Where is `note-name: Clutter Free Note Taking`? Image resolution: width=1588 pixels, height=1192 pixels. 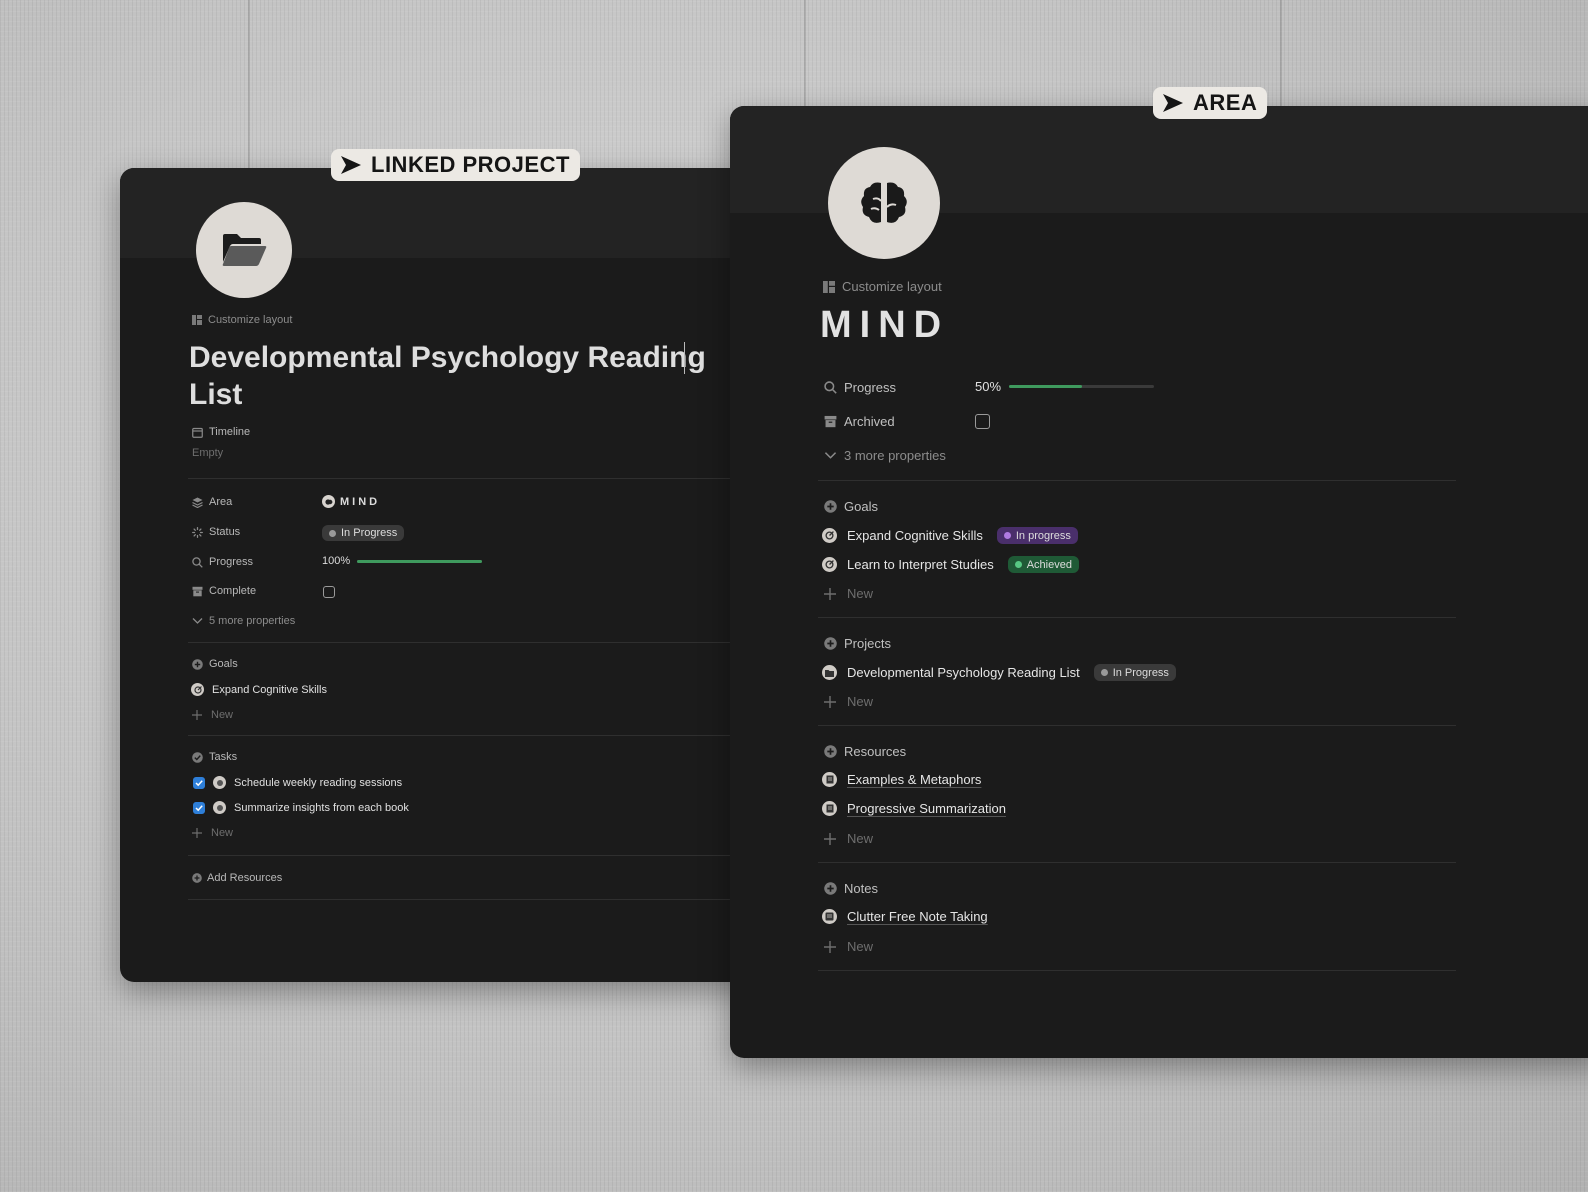
note-name: Clutter Free Note Taking is located at coordinates (917, 916).